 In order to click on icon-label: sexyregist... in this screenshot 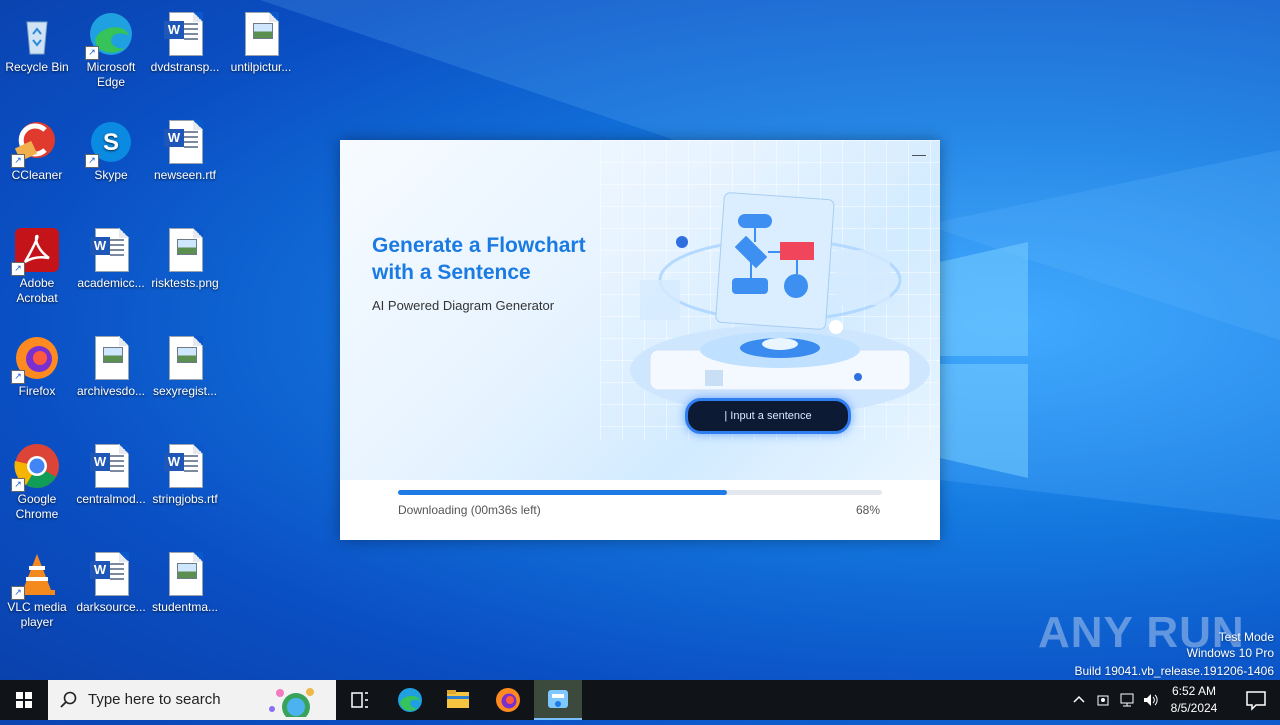, I will do `click(185, 391)`.